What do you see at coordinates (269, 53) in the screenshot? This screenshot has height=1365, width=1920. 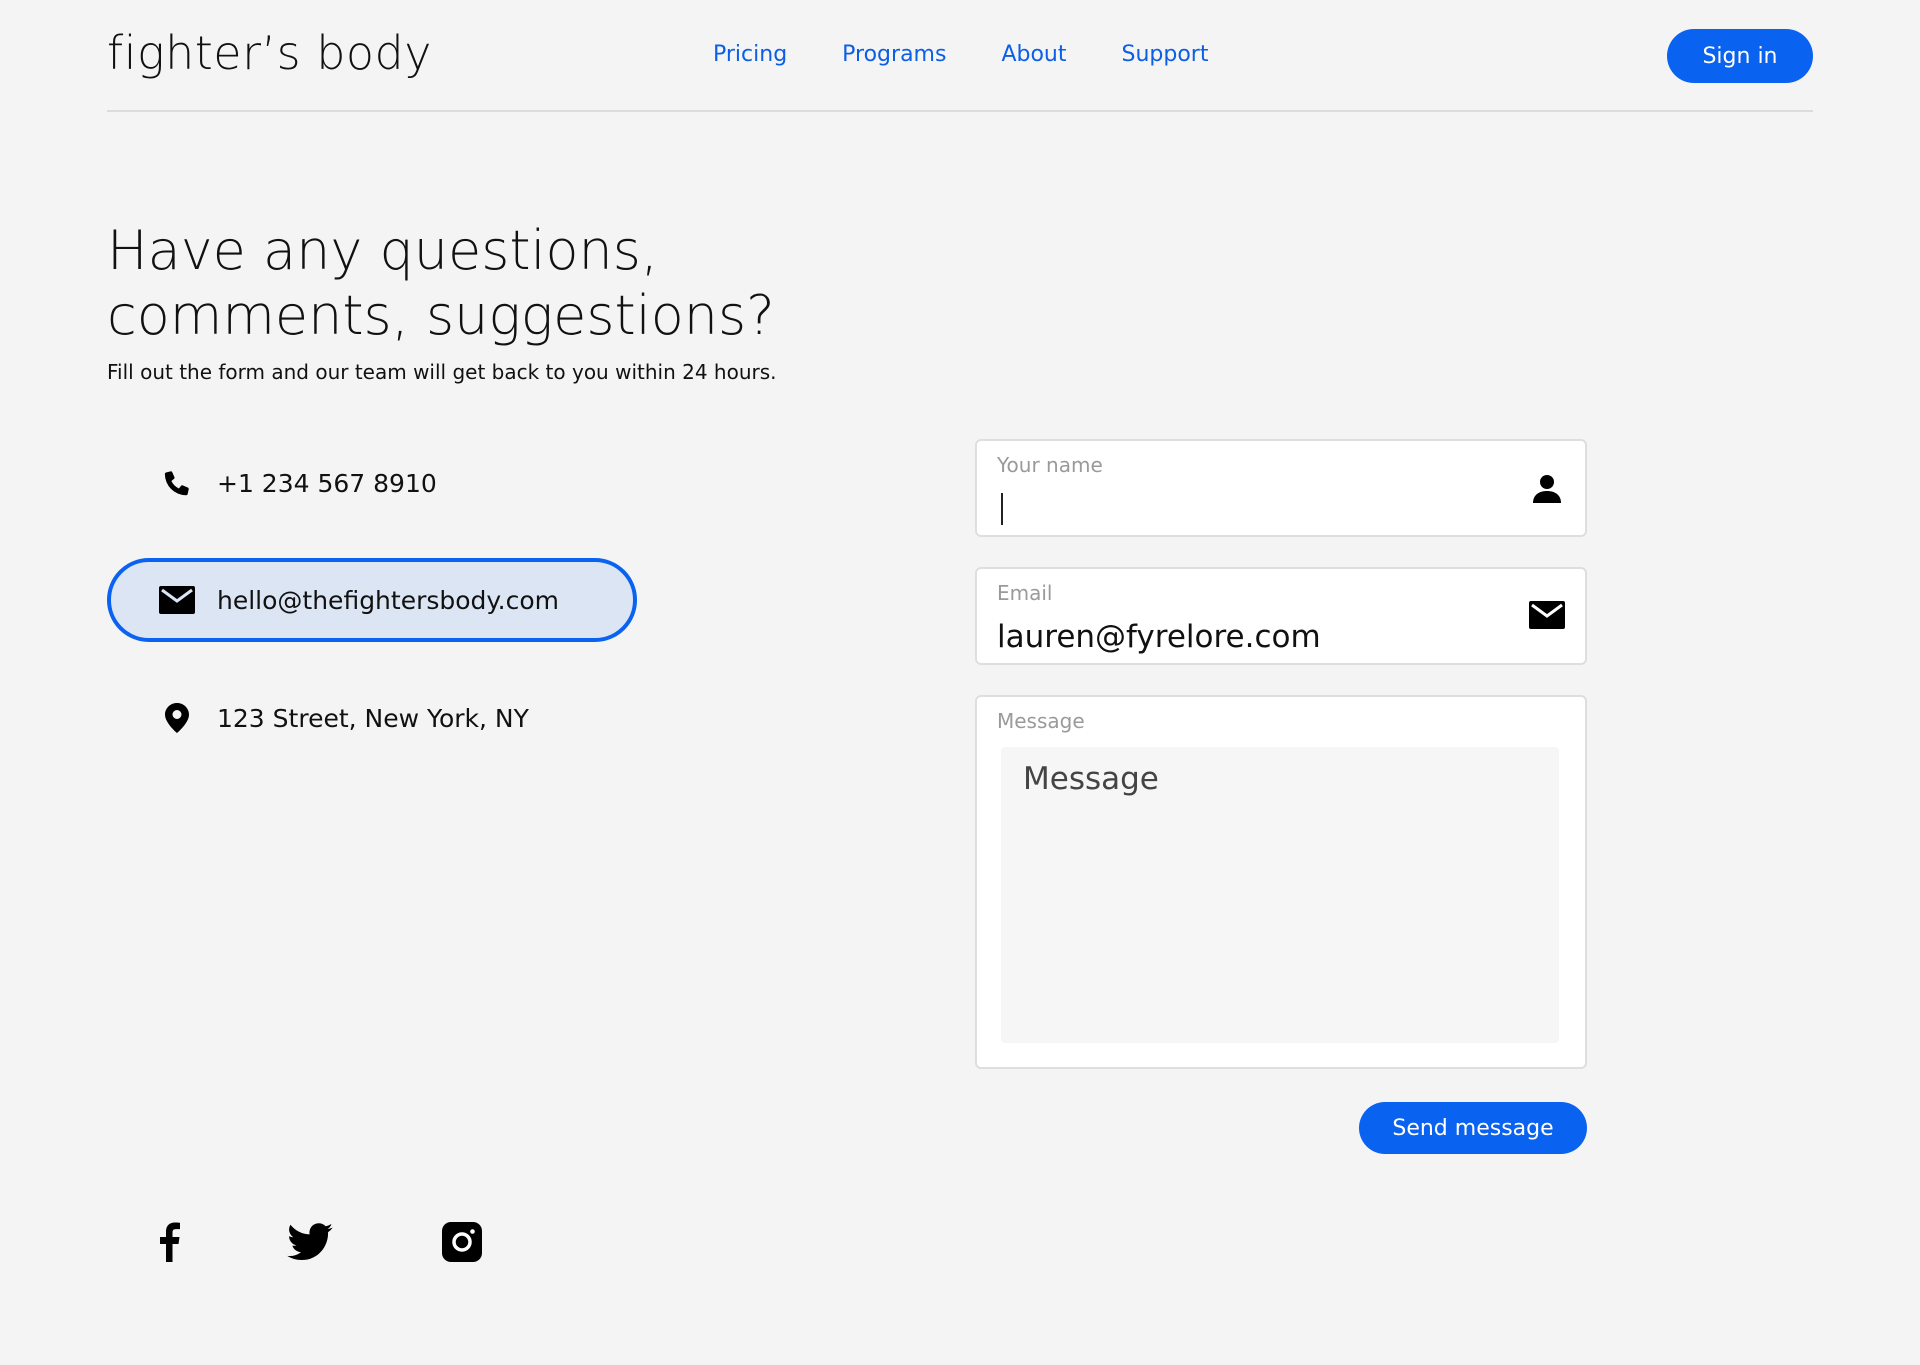 I see `brand-logo: fighter’s body` at bounding box center [269, 53].